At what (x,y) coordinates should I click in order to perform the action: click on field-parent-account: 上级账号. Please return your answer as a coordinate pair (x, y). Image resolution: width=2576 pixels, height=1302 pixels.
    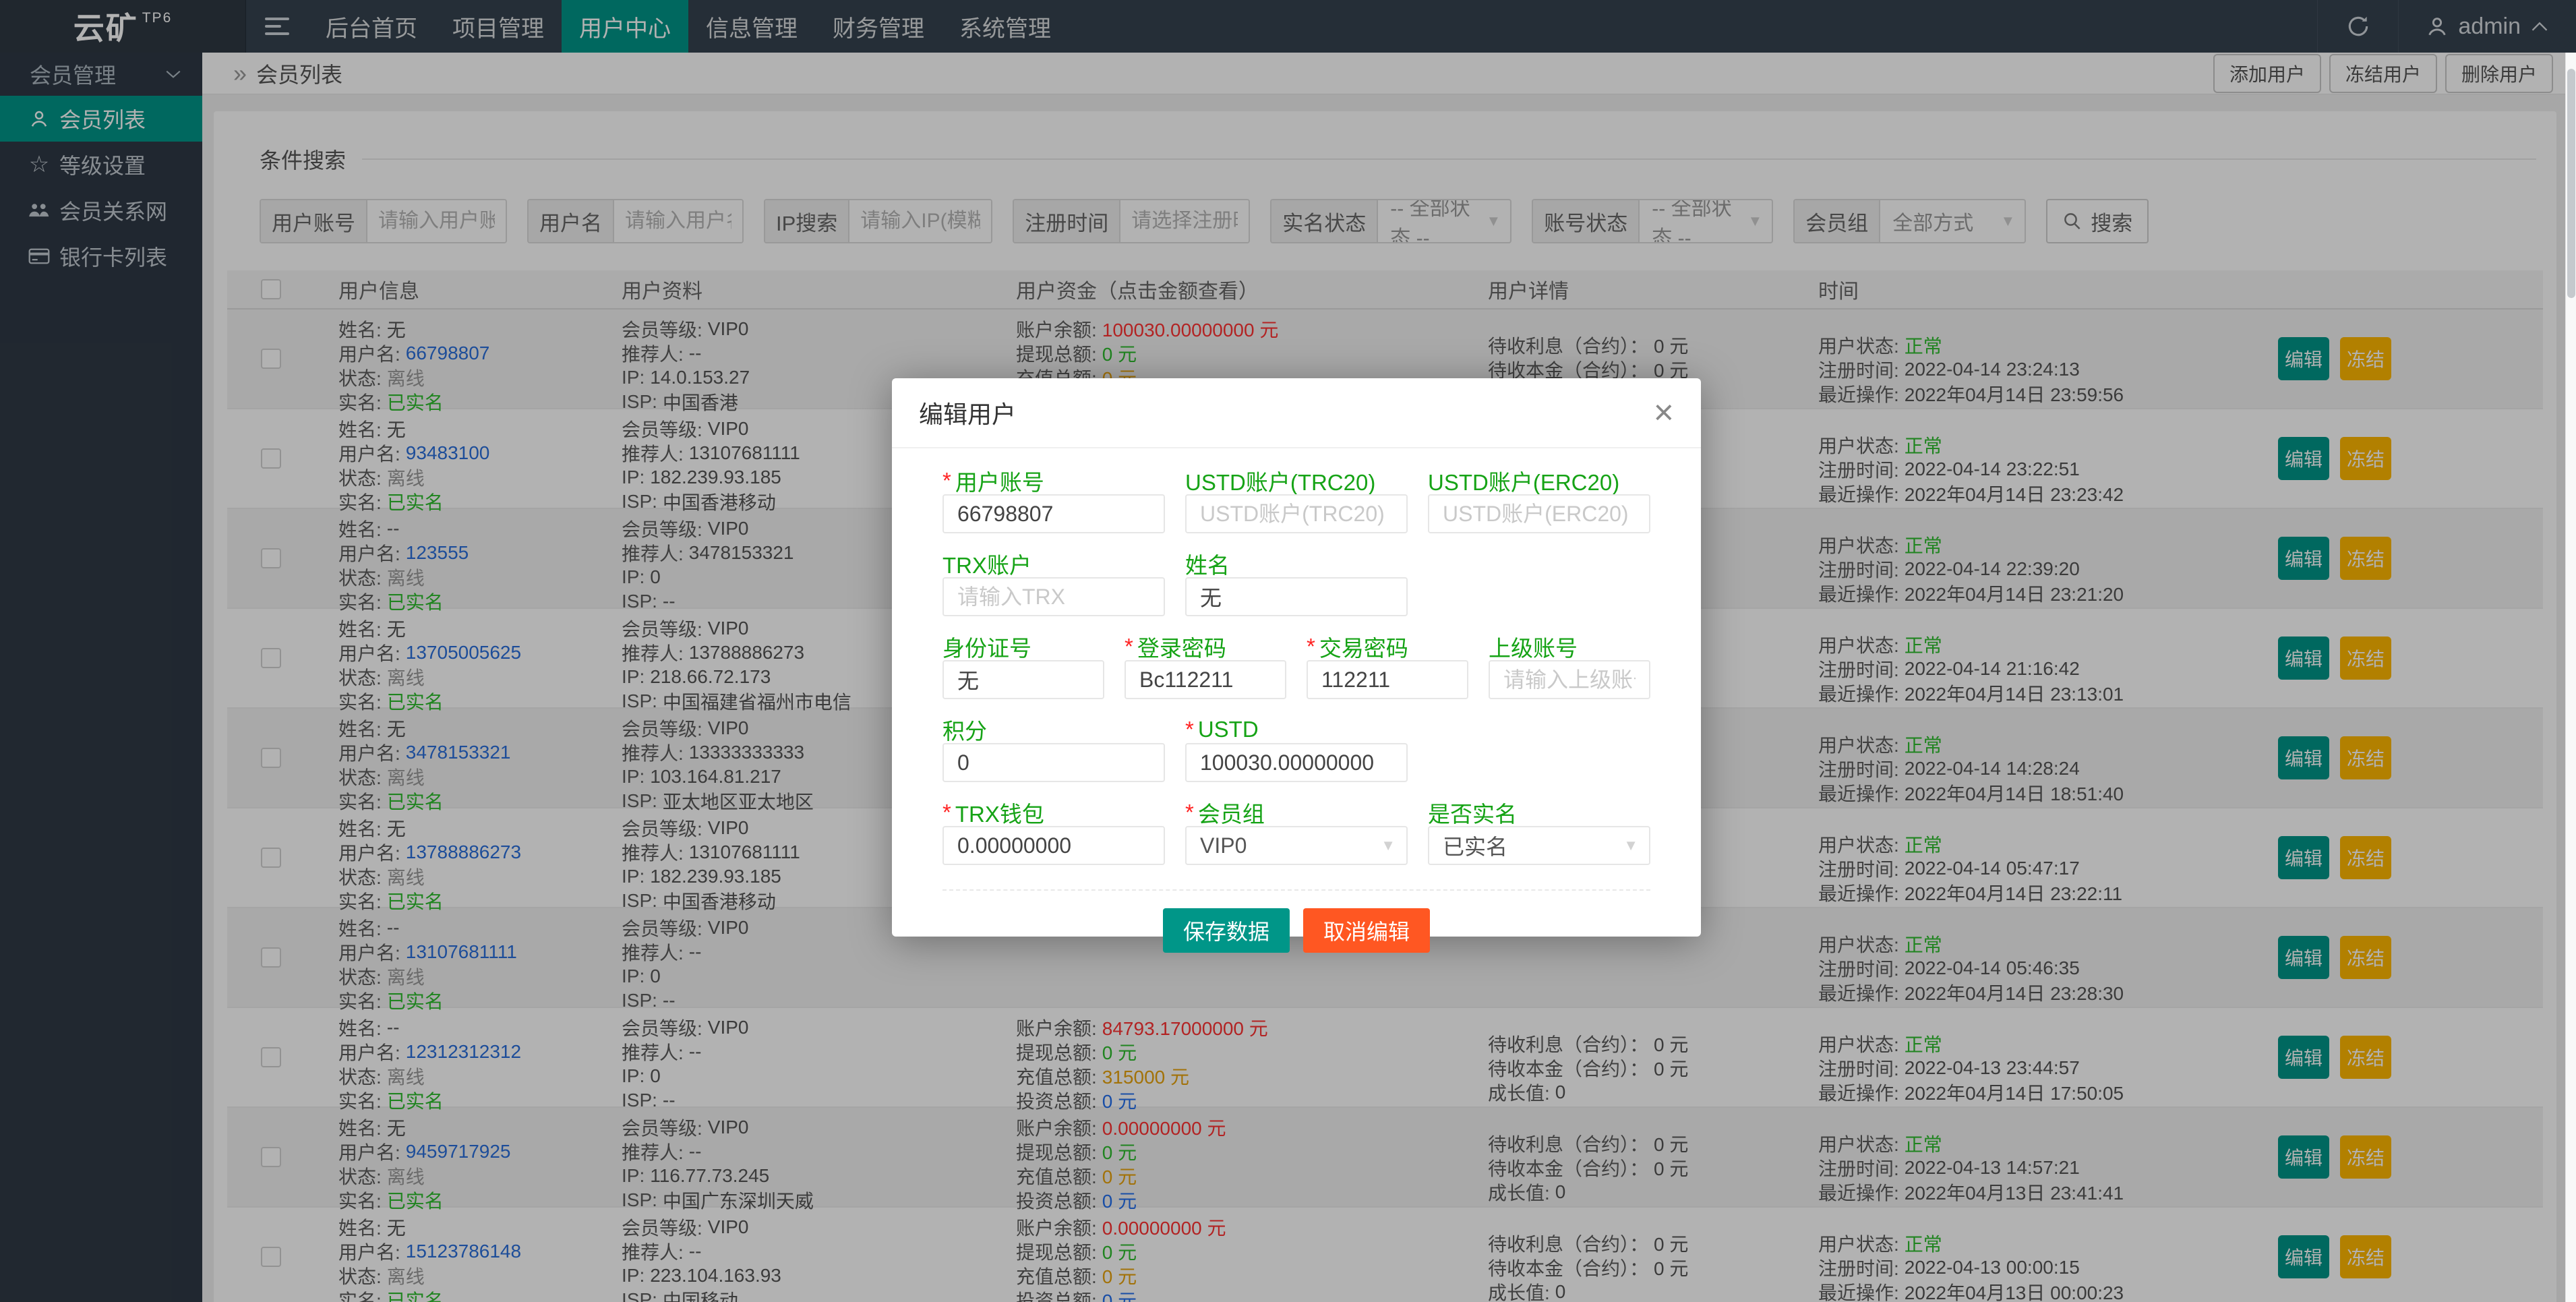
    Looking at the image, I should click on (1569, 666).